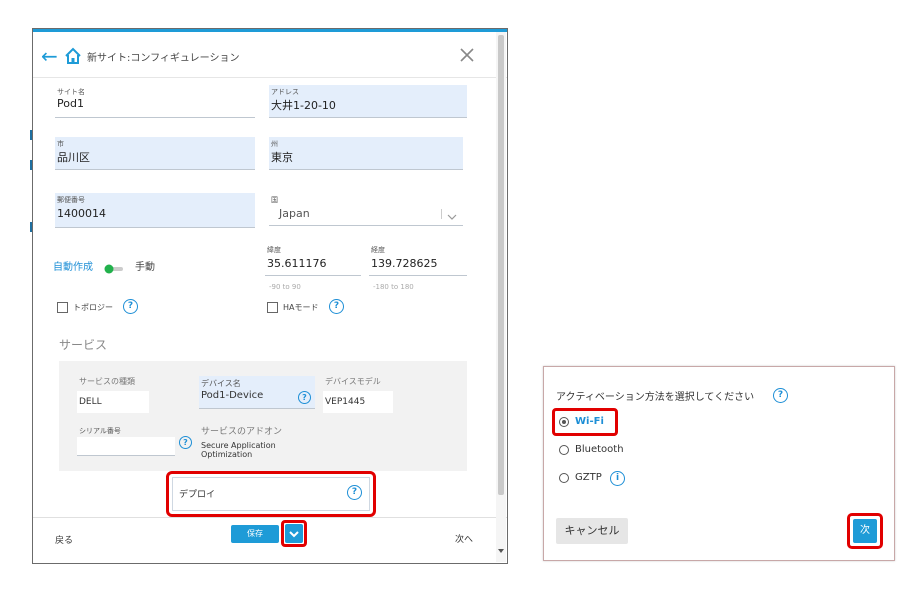 The height and width of the screenshot is (590, 920). Describe the element at coordinates (197, 495) in the screenshot. I see `deploy-option-label: デプロイ` at that location.